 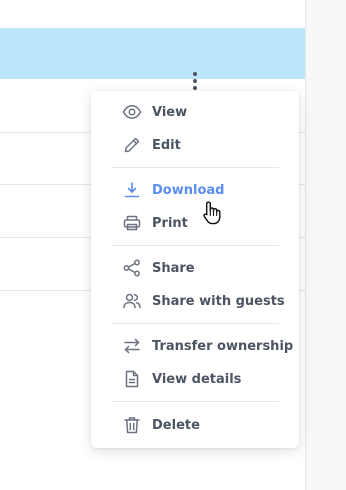 I want to click on transfer-icon, so click(x=132, y=346).